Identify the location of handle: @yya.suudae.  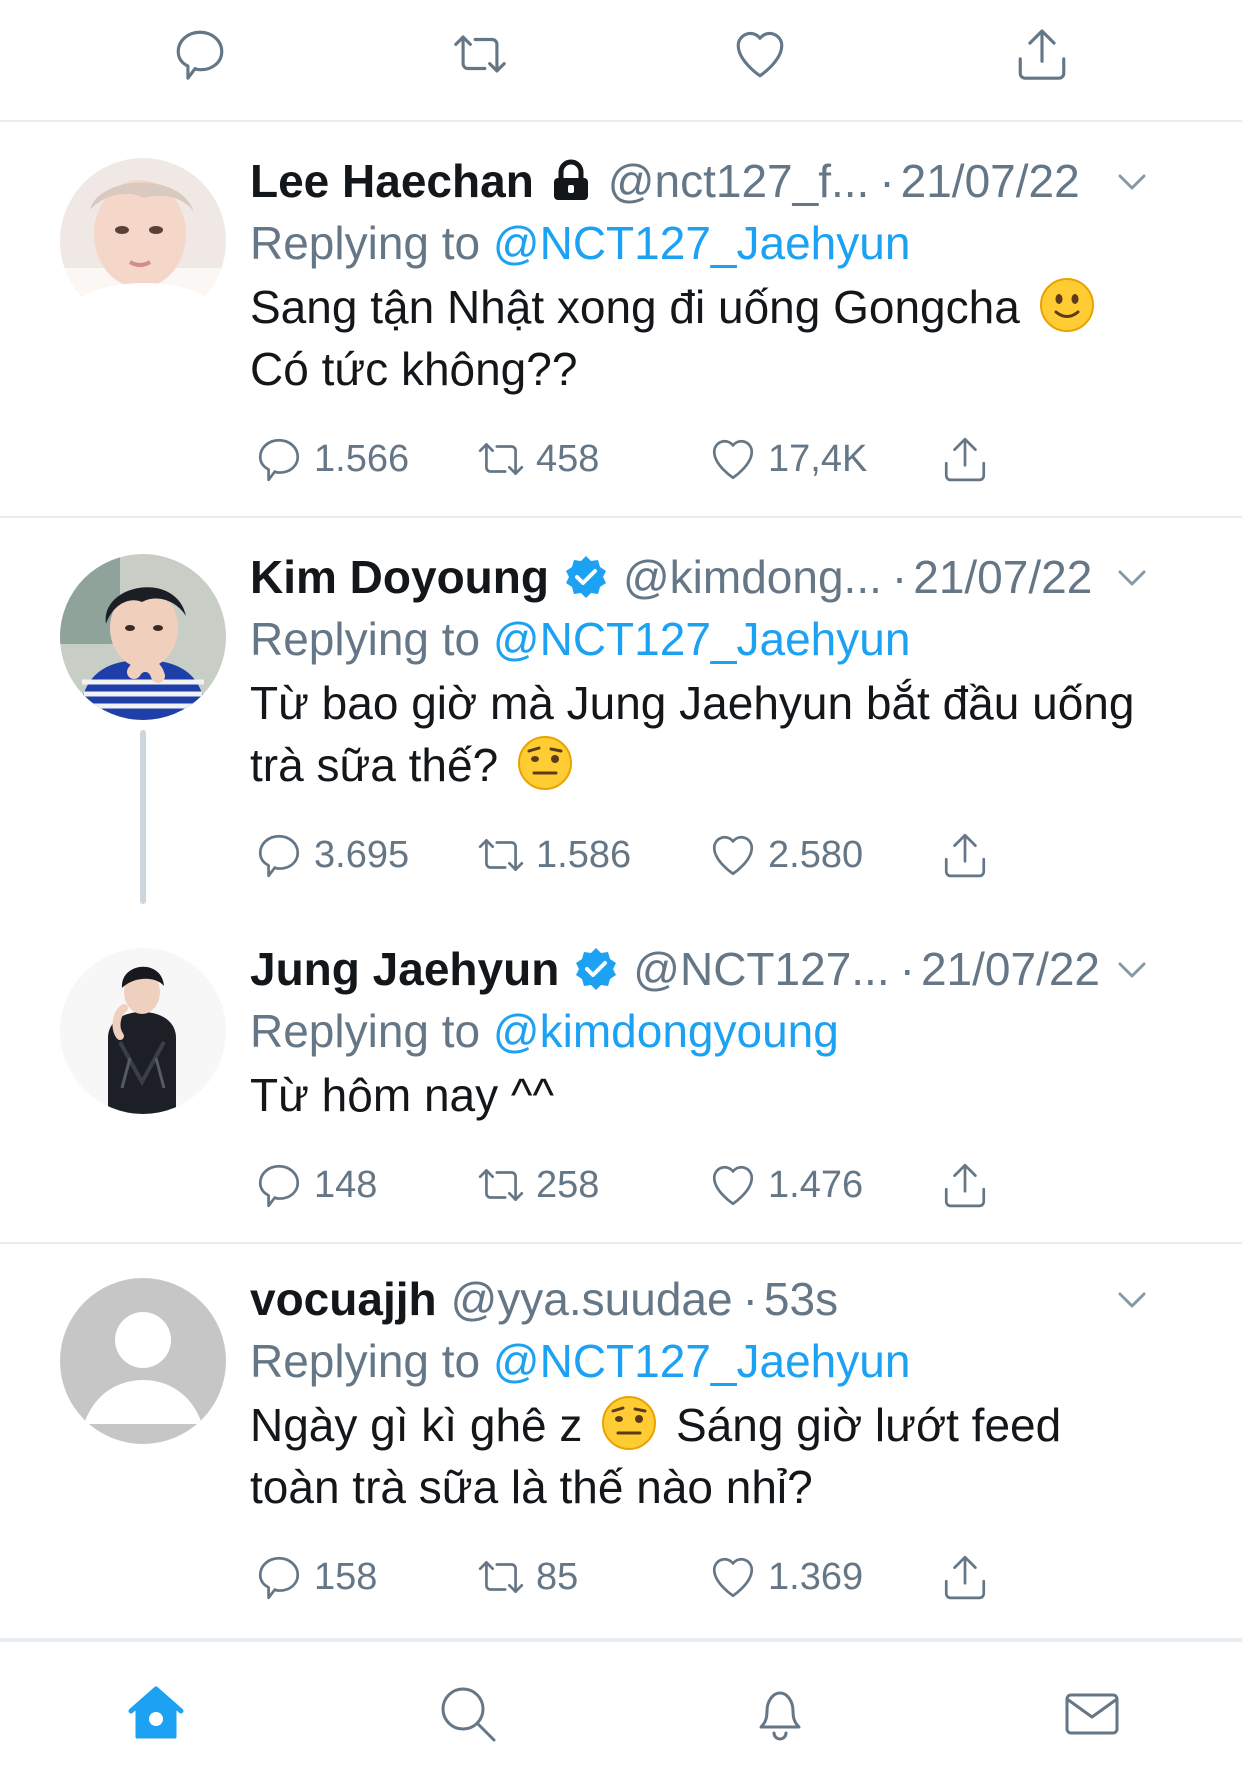
(592, 1299).